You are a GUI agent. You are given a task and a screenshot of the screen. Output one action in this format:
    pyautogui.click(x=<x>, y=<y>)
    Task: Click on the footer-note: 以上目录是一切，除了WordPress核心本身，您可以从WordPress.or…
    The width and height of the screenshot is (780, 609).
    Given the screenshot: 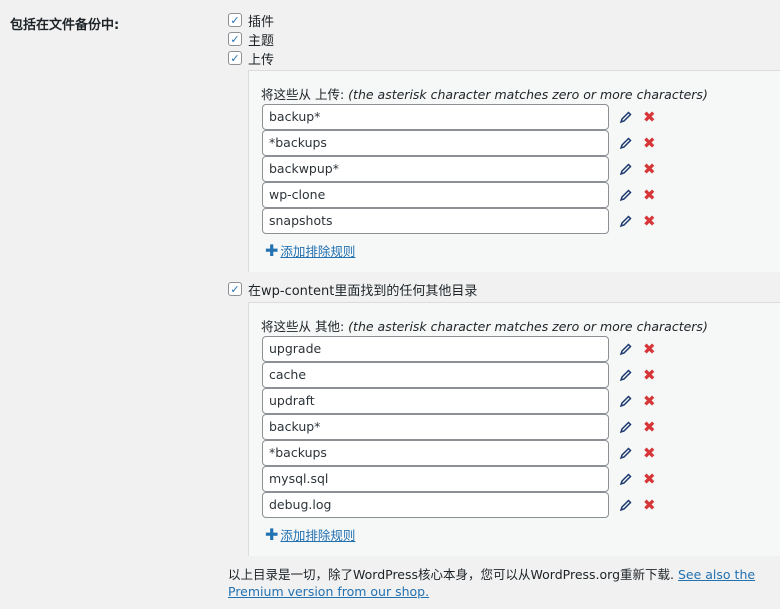 What is the action you would take?
    pyautogui.click(x=492, y=583)
    